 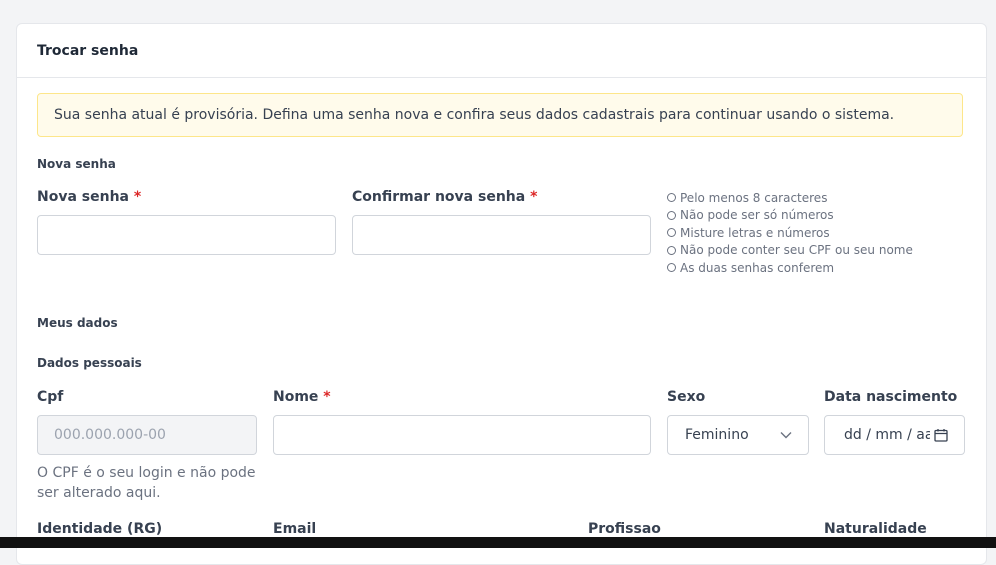 I want to click on confirm-password-label: Confirmar nova senha *, so click(x=444, y=197).